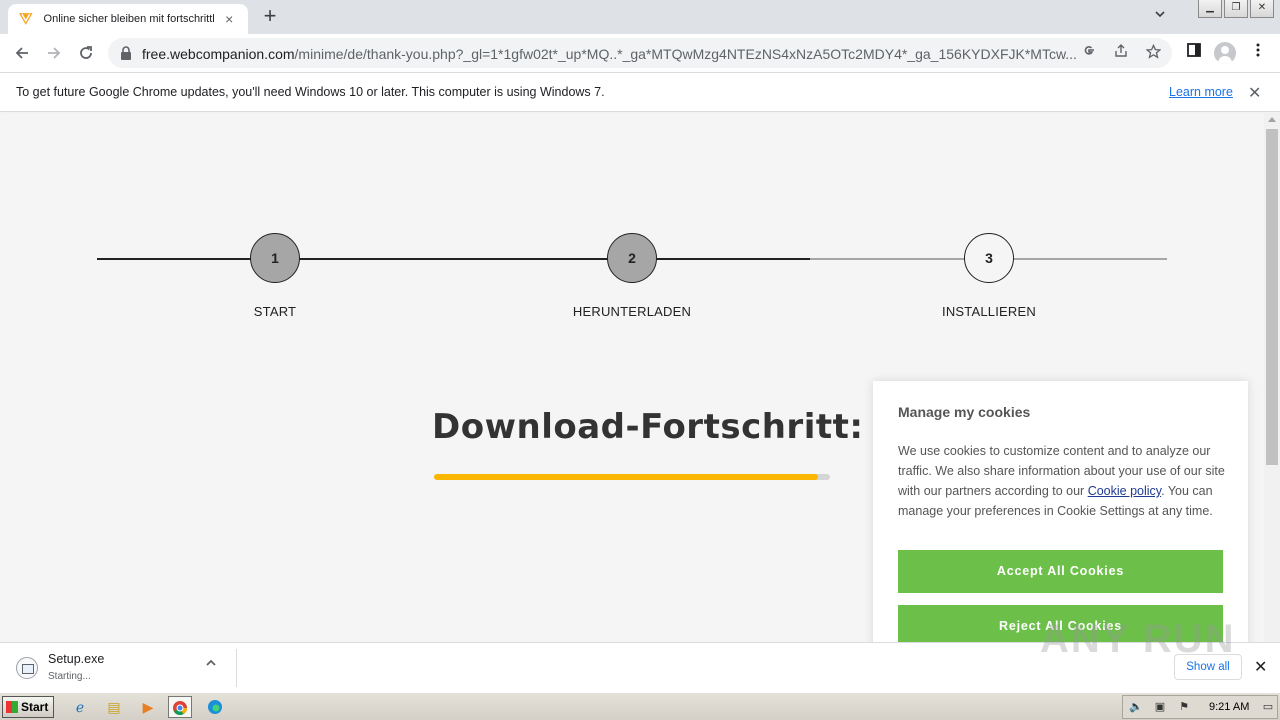 This screenshot has height=720, width=1280. I want to click on reload-icon, so click(86, 53).